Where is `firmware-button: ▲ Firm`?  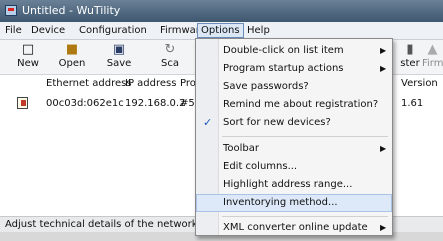
firmware-button: ▲ Firm is located at coordinates (432, 57).